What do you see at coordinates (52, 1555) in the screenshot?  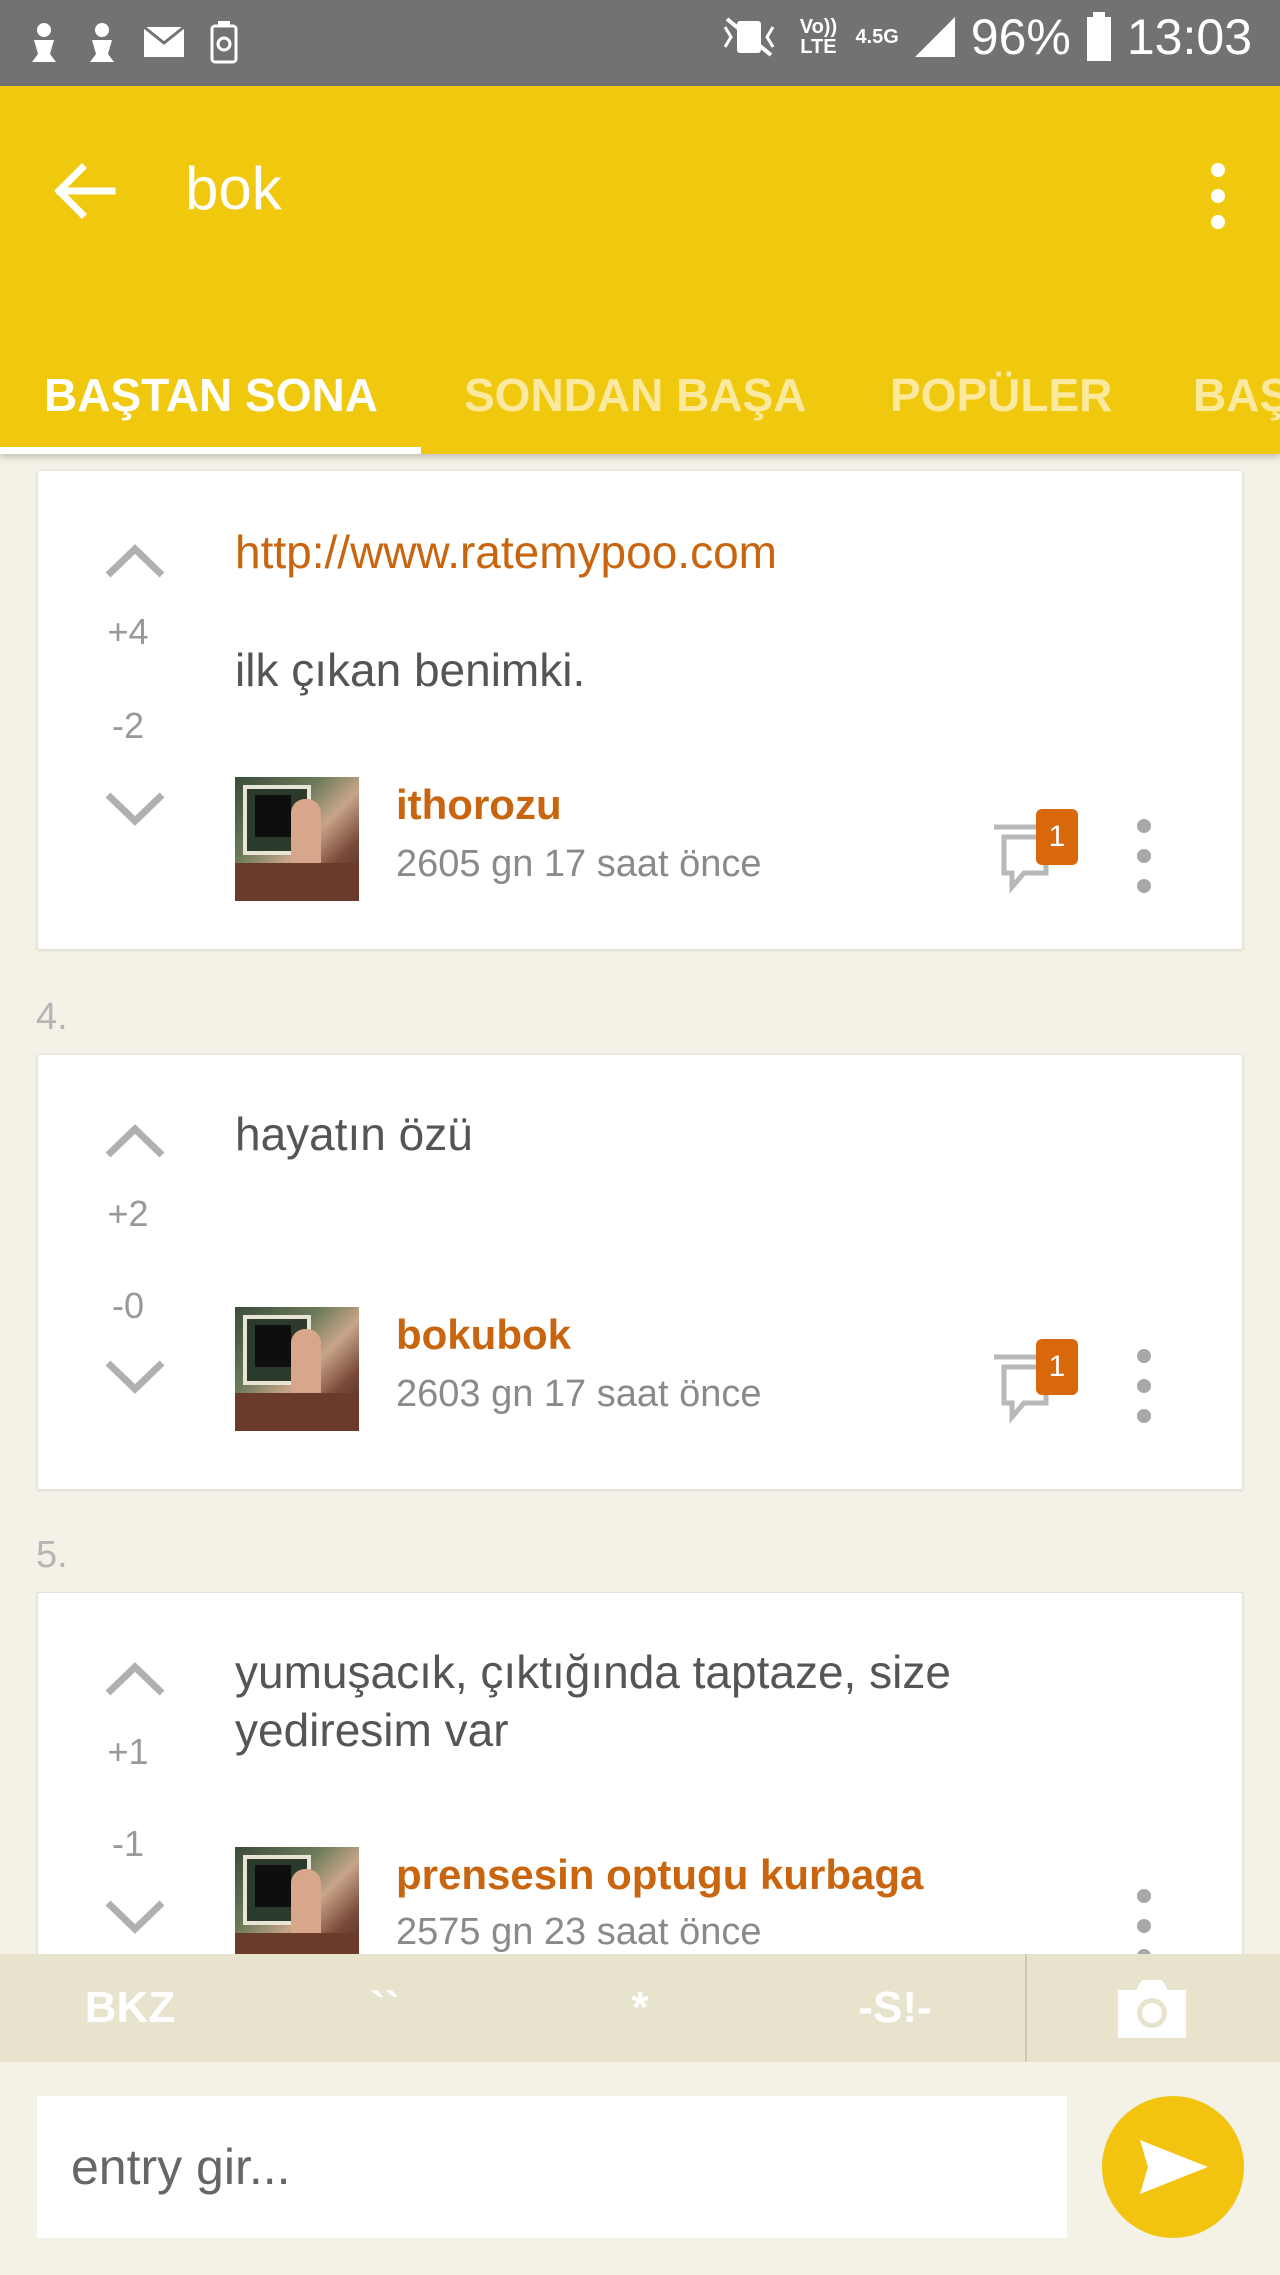 I see `entry-number: 5.` at bounding box center [52, 1555].